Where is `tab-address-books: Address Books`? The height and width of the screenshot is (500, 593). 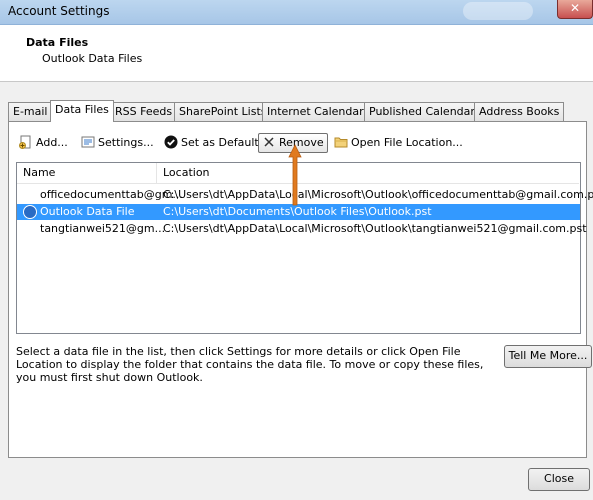 tab-address-books: Address Books is located at coordinates (519, 111).